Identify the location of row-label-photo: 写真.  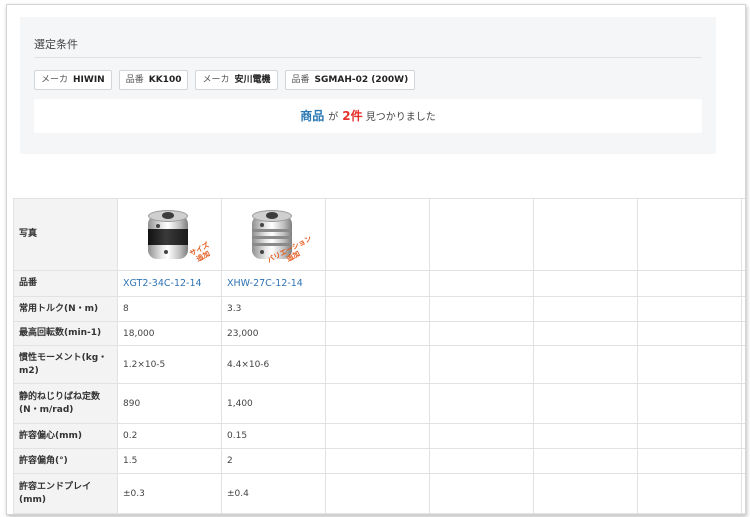
(65, 234).